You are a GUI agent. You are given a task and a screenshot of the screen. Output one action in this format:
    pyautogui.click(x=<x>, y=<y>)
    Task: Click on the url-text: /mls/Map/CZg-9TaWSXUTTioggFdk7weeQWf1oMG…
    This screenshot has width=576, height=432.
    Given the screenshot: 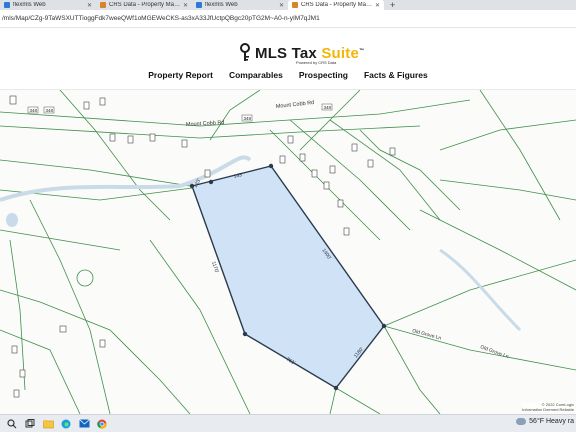 What is the action you would take?
    pyautogui.click(x=161, y=18)
    